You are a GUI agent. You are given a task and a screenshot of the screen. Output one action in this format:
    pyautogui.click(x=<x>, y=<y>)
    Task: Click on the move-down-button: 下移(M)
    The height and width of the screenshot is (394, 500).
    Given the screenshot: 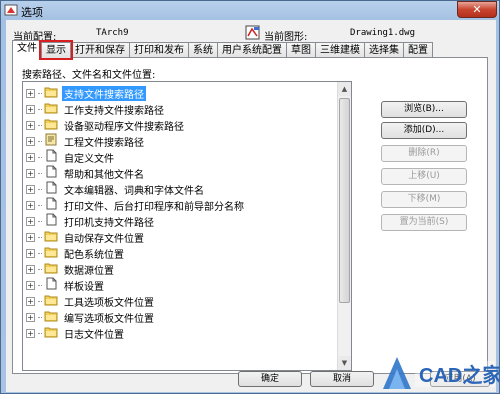 What is the action you would take?
    pyautogui.click(x=424, y=199)
    